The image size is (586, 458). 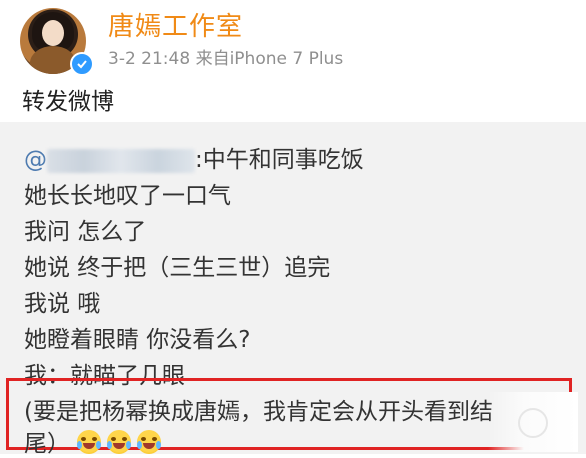 What do you see at coordinates (53, 33) in the screenshot?
I see `avatar-face` at bounding box center [53, 33].